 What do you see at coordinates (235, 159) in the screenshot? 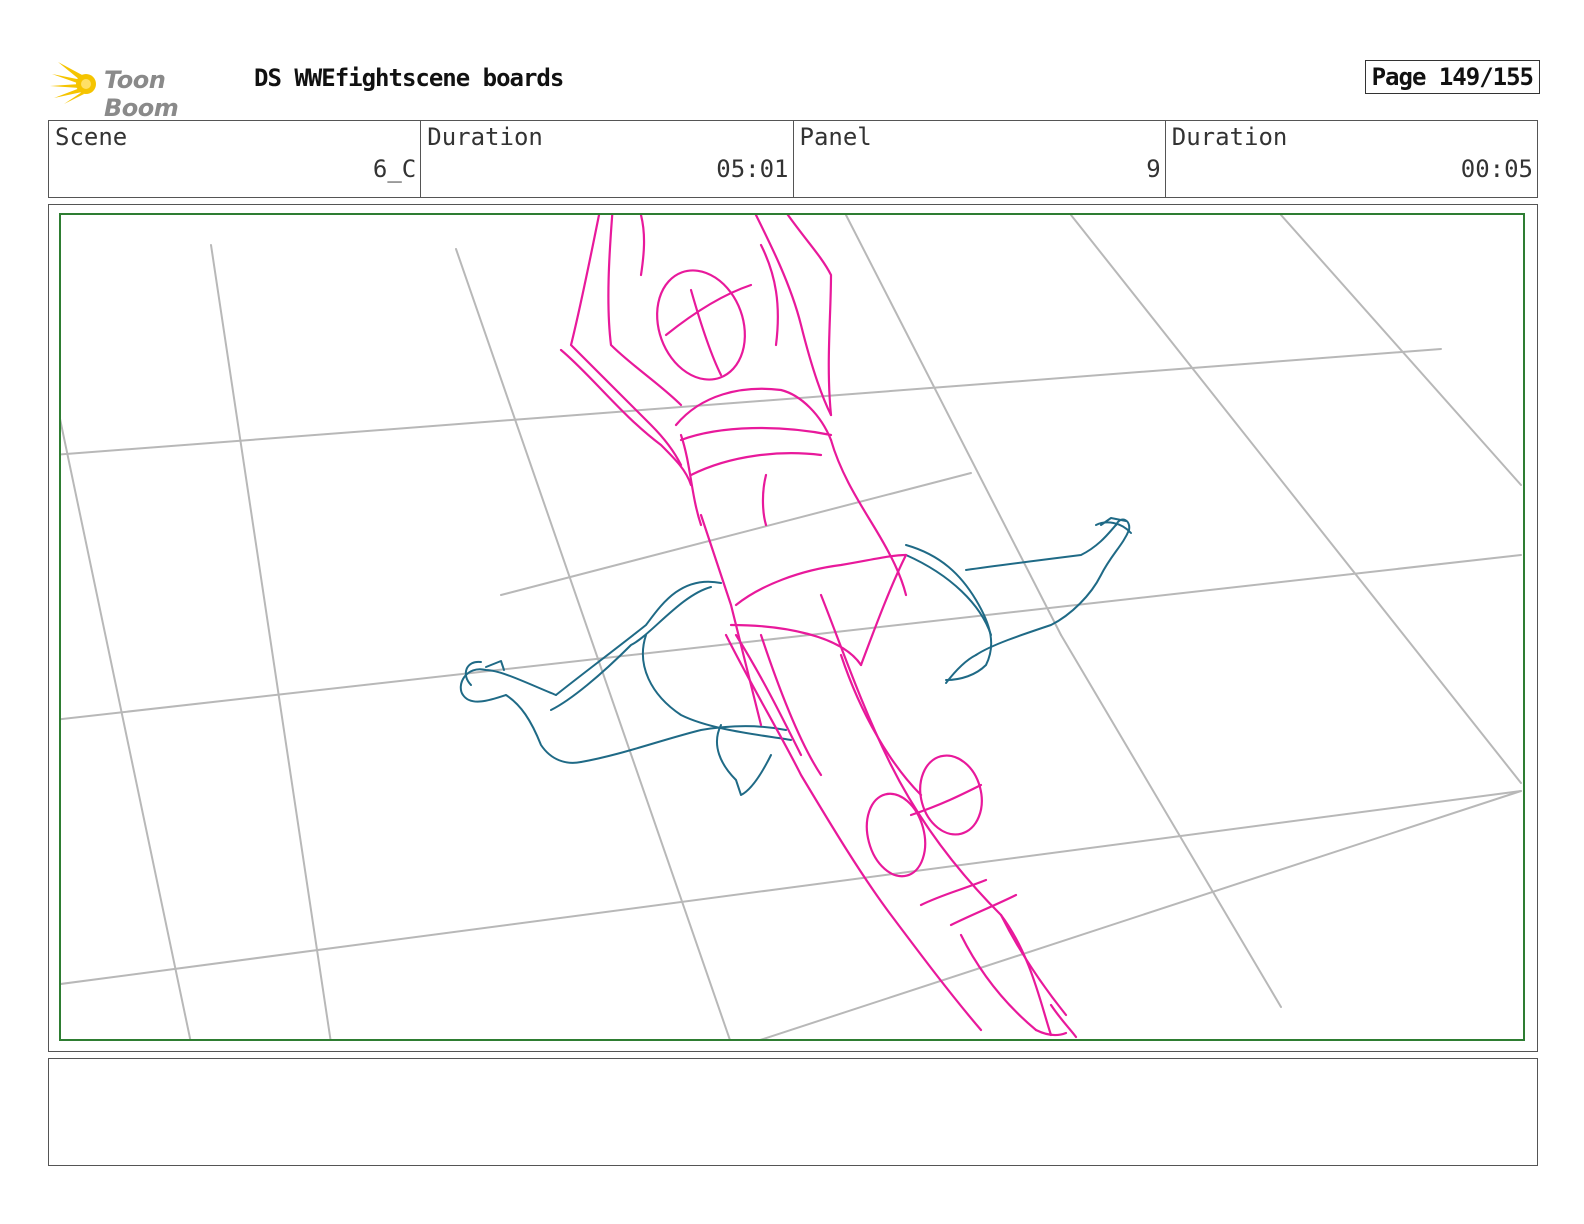
I see `scene-cell: Scene 6_C` at bounding box center [235, 159].